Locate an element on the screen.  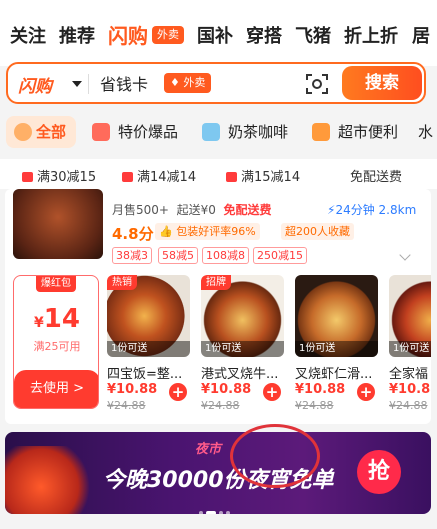
red-packet-coupon: 爆红包 ¥14 满25可用 去使用 > is located at coordinates (56, 342).